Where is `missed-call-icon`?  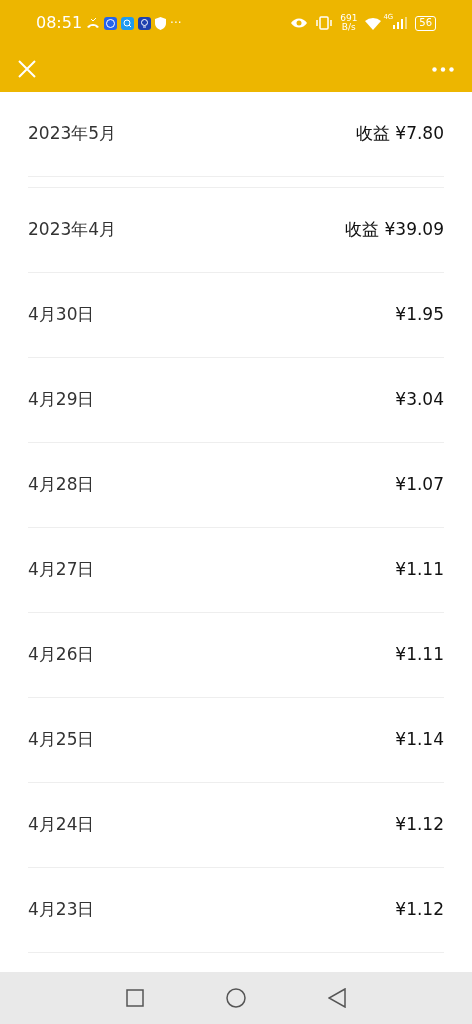 missed-call-icon is located at coordinates (93, 23).